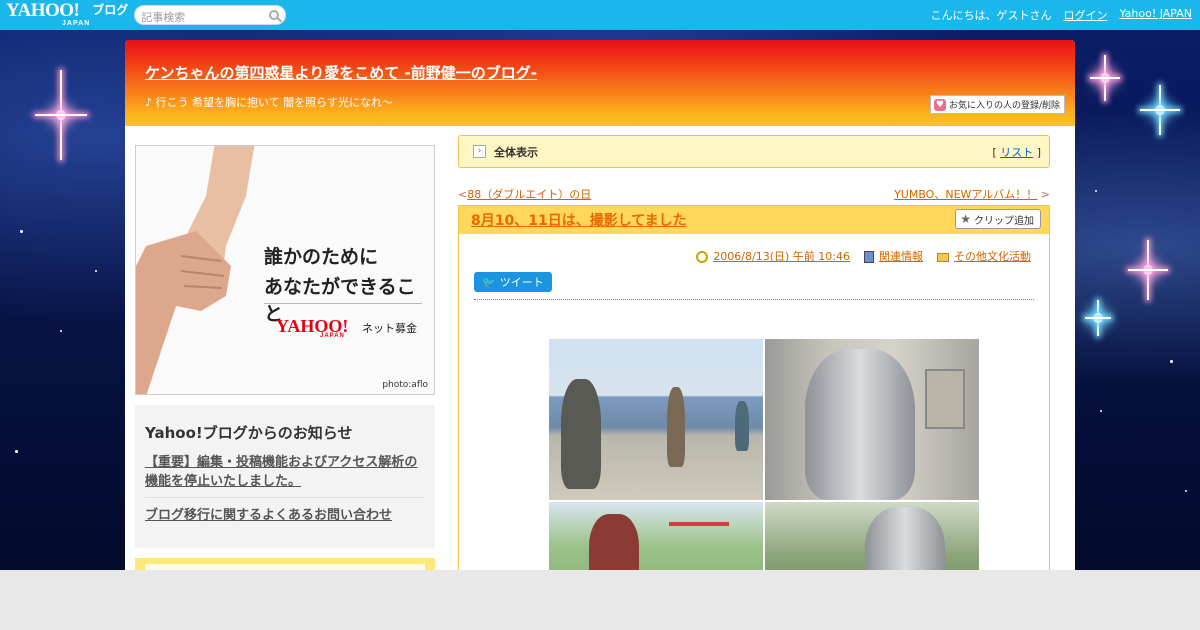 The width and height of the screenshot is (1200, 630). I want to click on ad-photo-credit: photo:aflo, so click(405, 385).